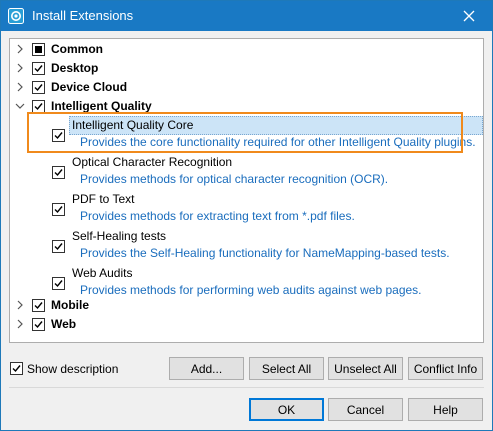 The image size is (493, 431). What do you see at coordinates (73, 368) in the screenshot?
I see `show-description-label: Show description` at bounding box center [73, 368].